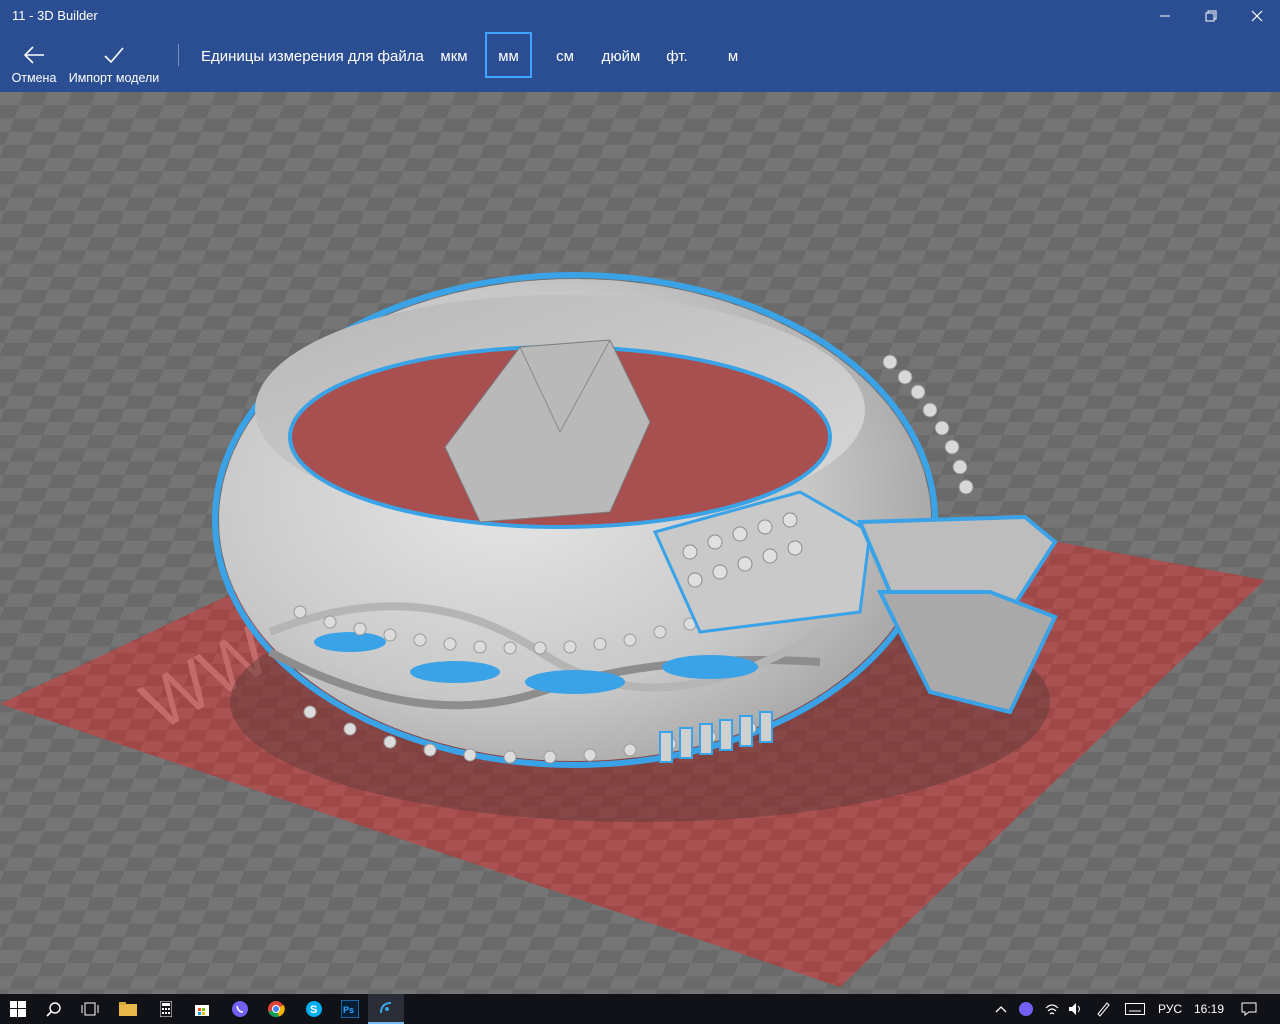  What do you see at coordinates (55, 15) in the screenshot?
I see `window-title: 11 - 3D Builder` at bounding box center [55, 15].